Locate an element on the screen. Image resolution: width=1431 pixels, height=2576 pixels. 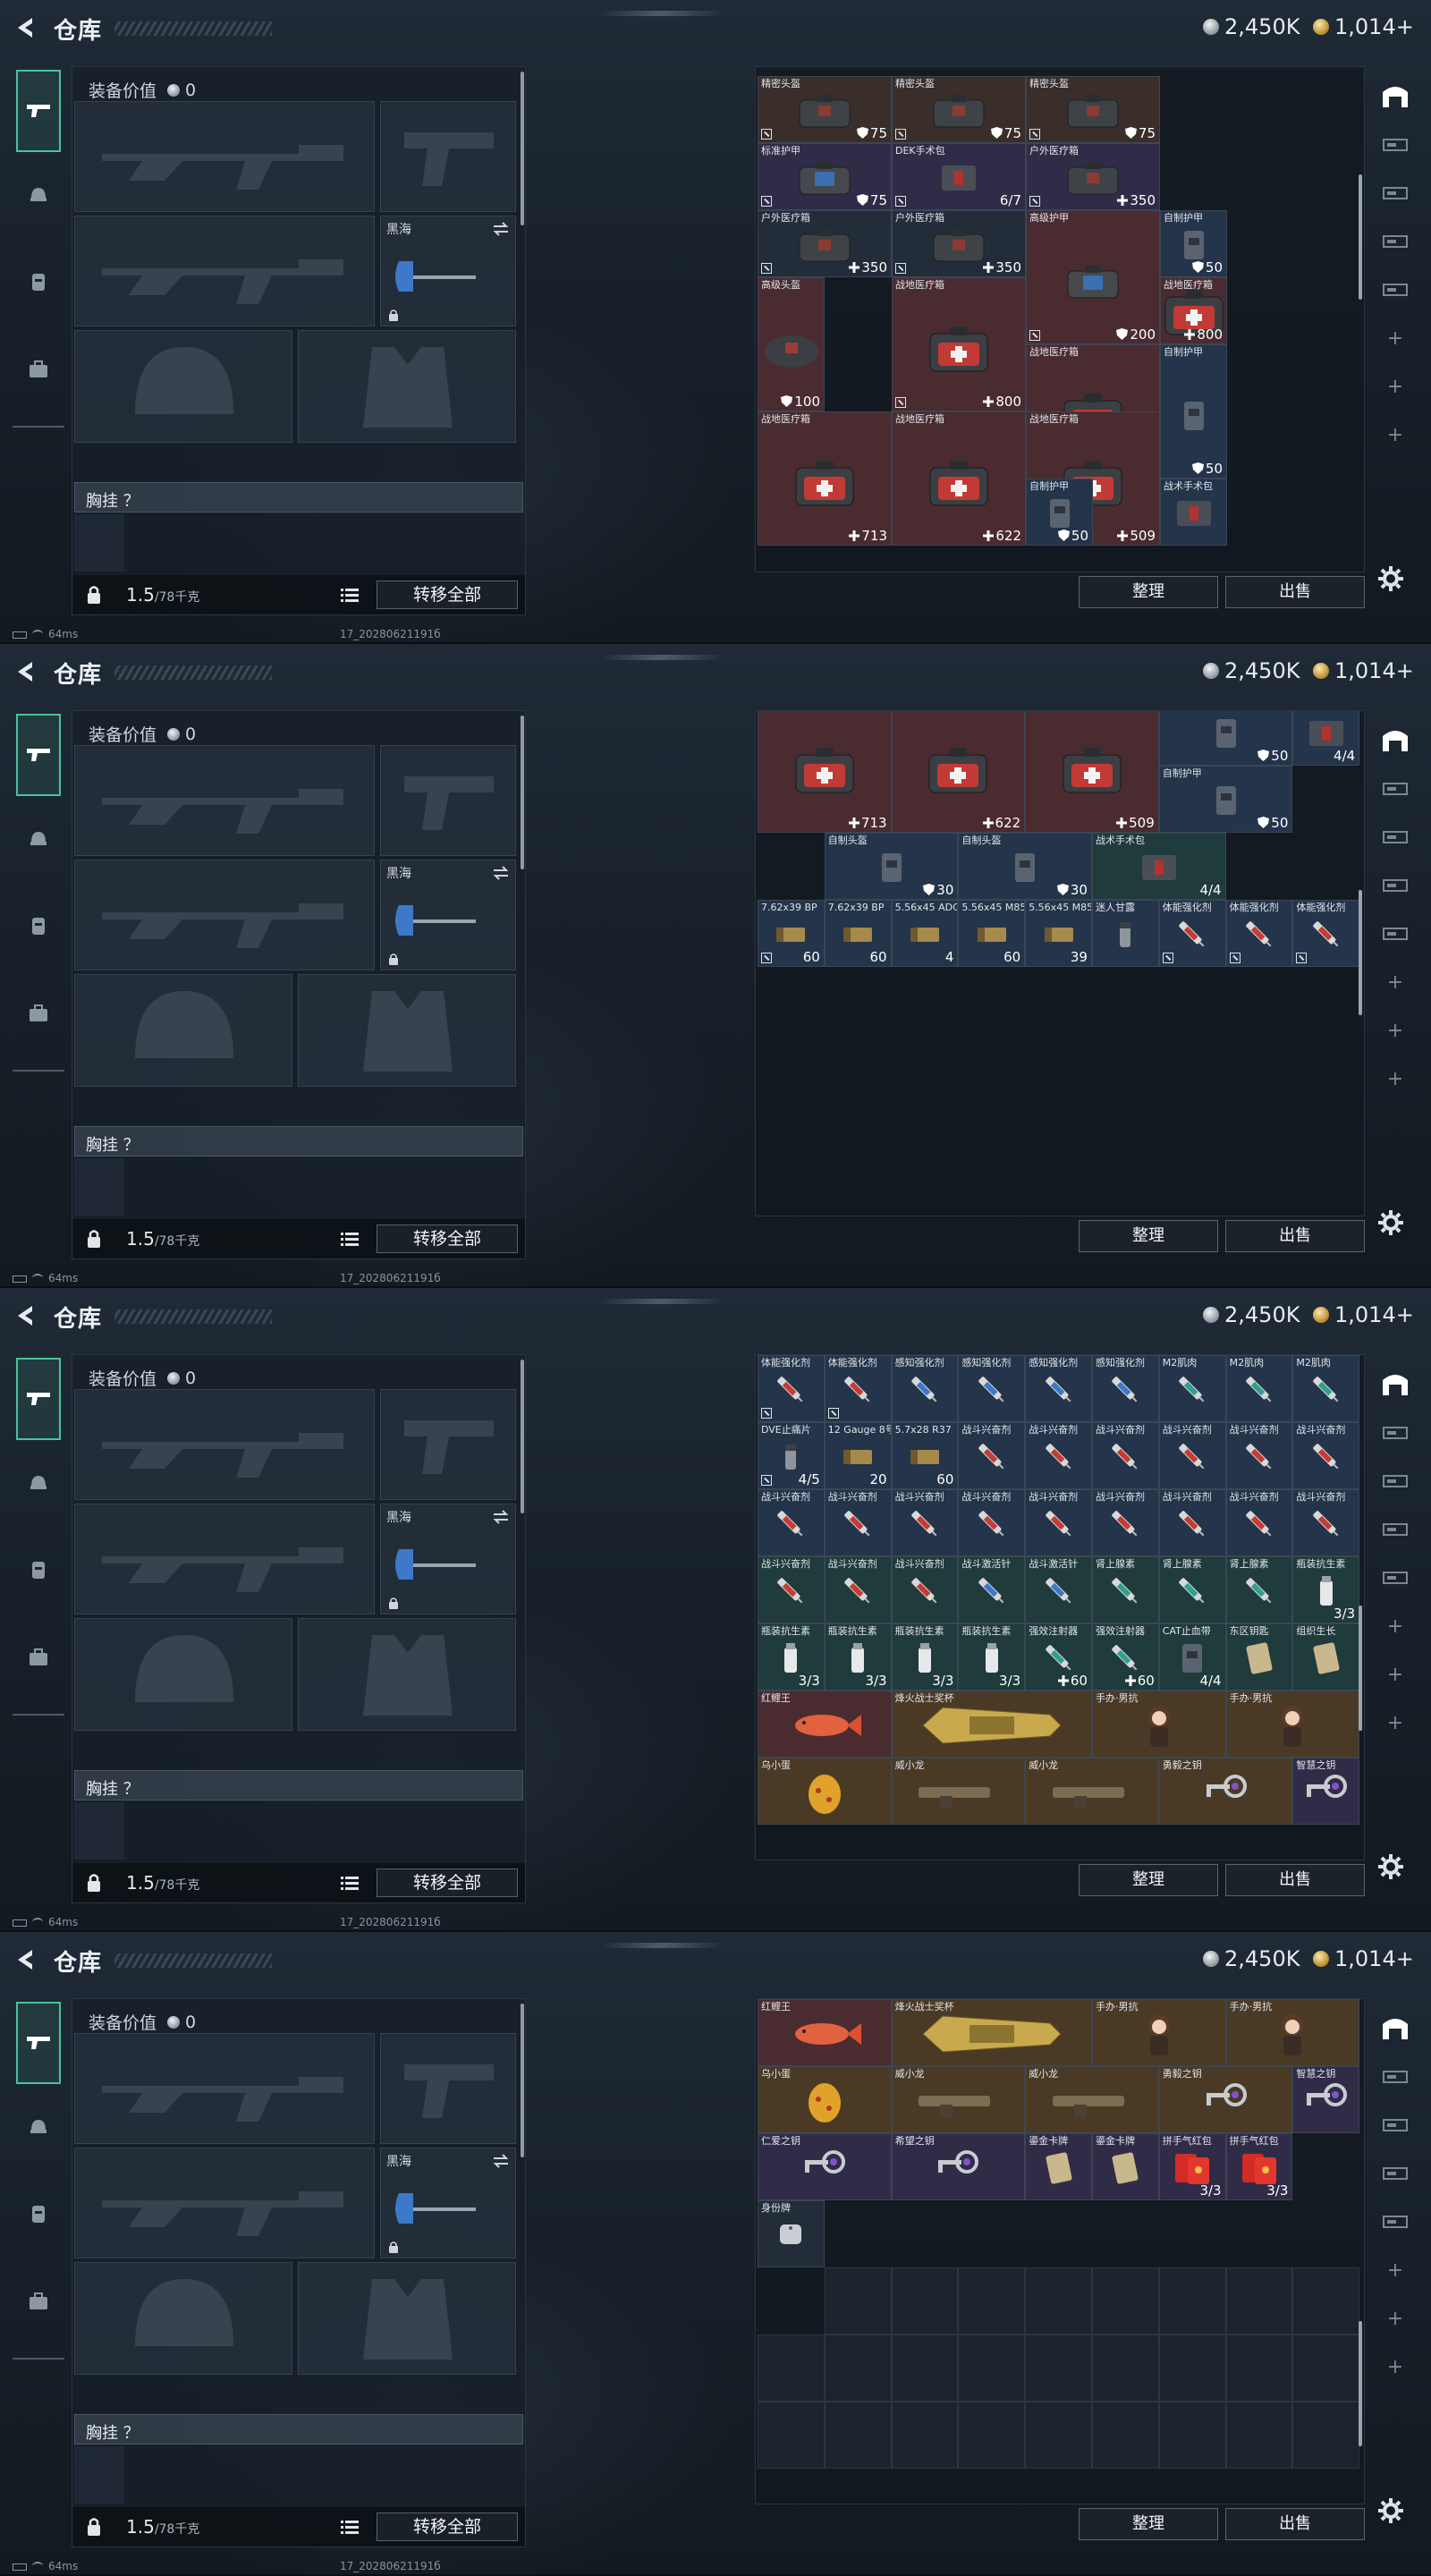
stash-item-cell: 战地医疗箱 622 is located at coordinates (959, 772).